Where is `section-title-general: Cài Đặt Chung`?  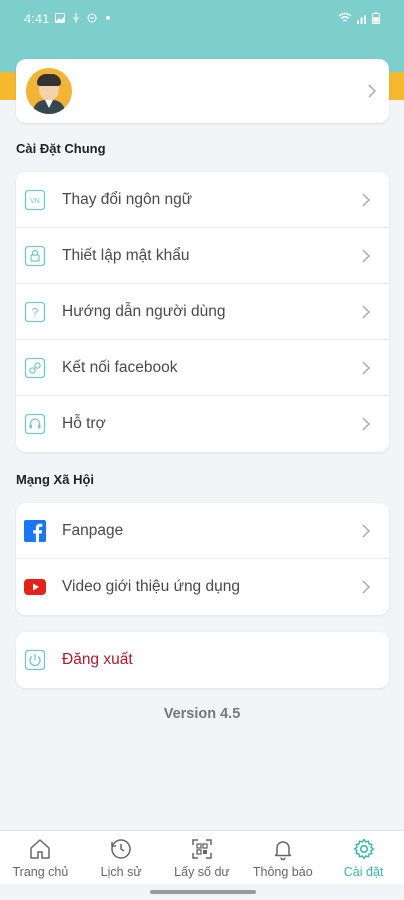
section-title-general: Cài Đặt Chung is located at coordinates (61, 148).